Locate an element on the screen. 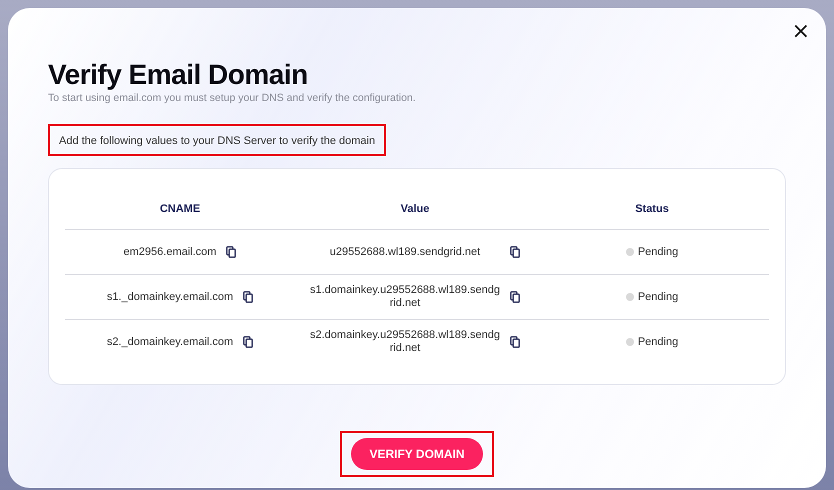 The width and height of the screenshot is (834, 490). column-header: Value is located at coordinates (415, 209).